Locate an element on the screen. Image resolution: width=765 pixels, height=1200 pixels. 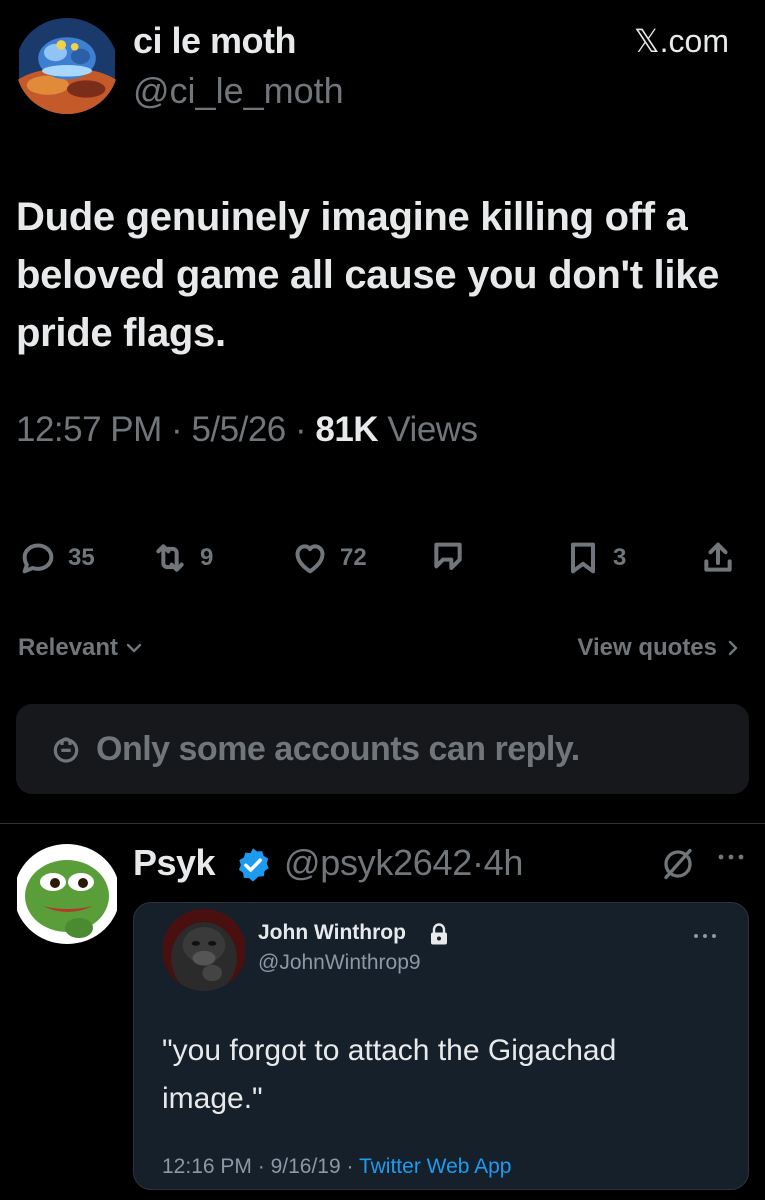
tweet-time: 12:57 PM is located at coordinates (89, 429).